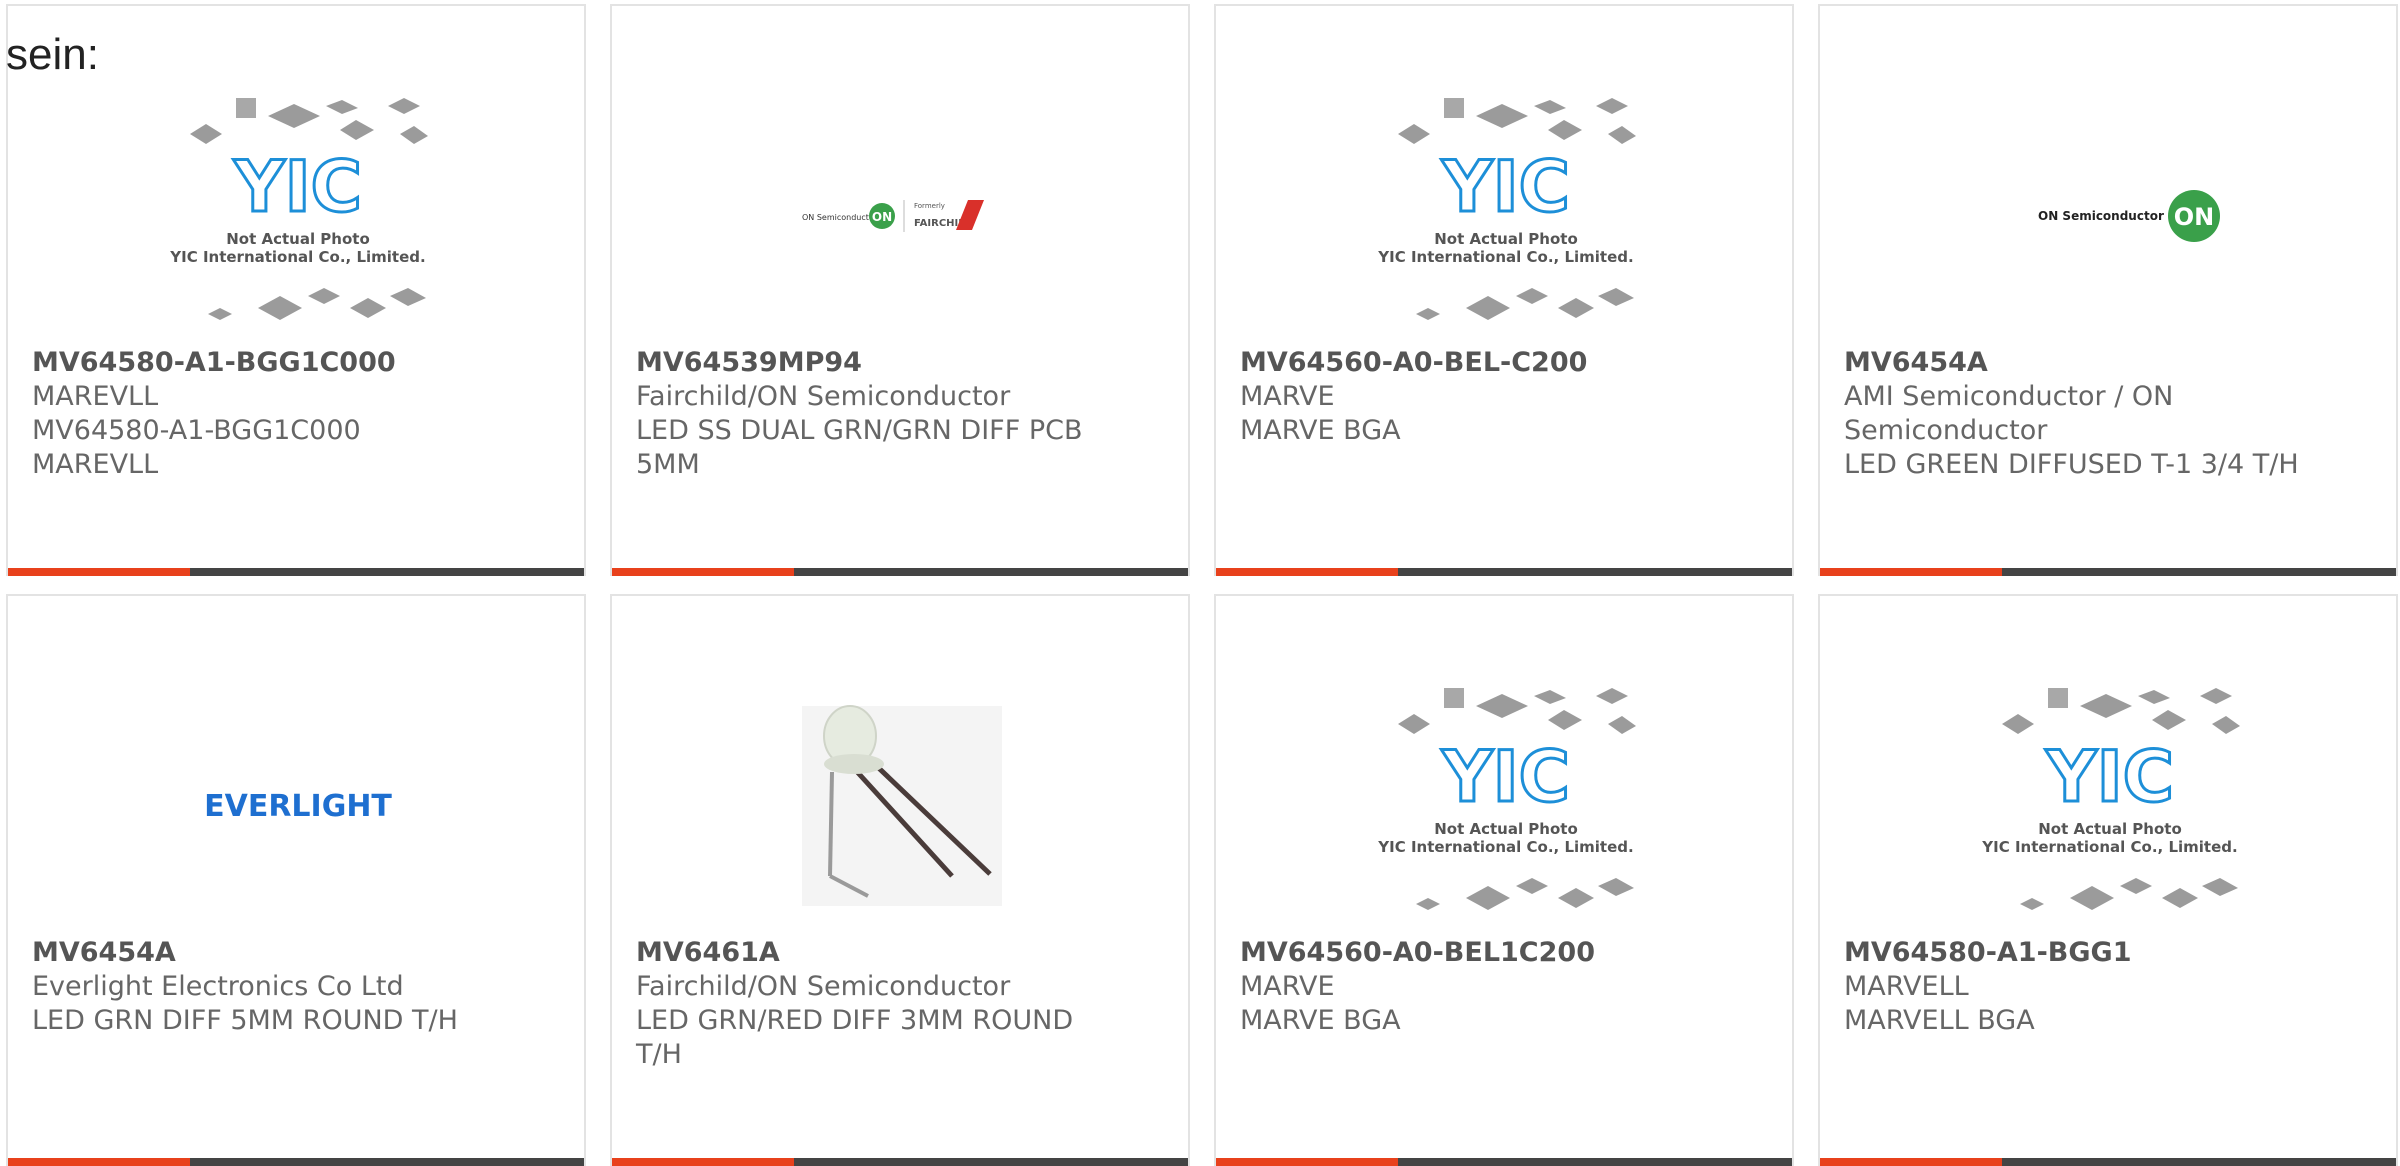  I want to click on card-text: MV64560-A0-BEL1C200 MARVE MARVE BGA, so click(1470, 987).